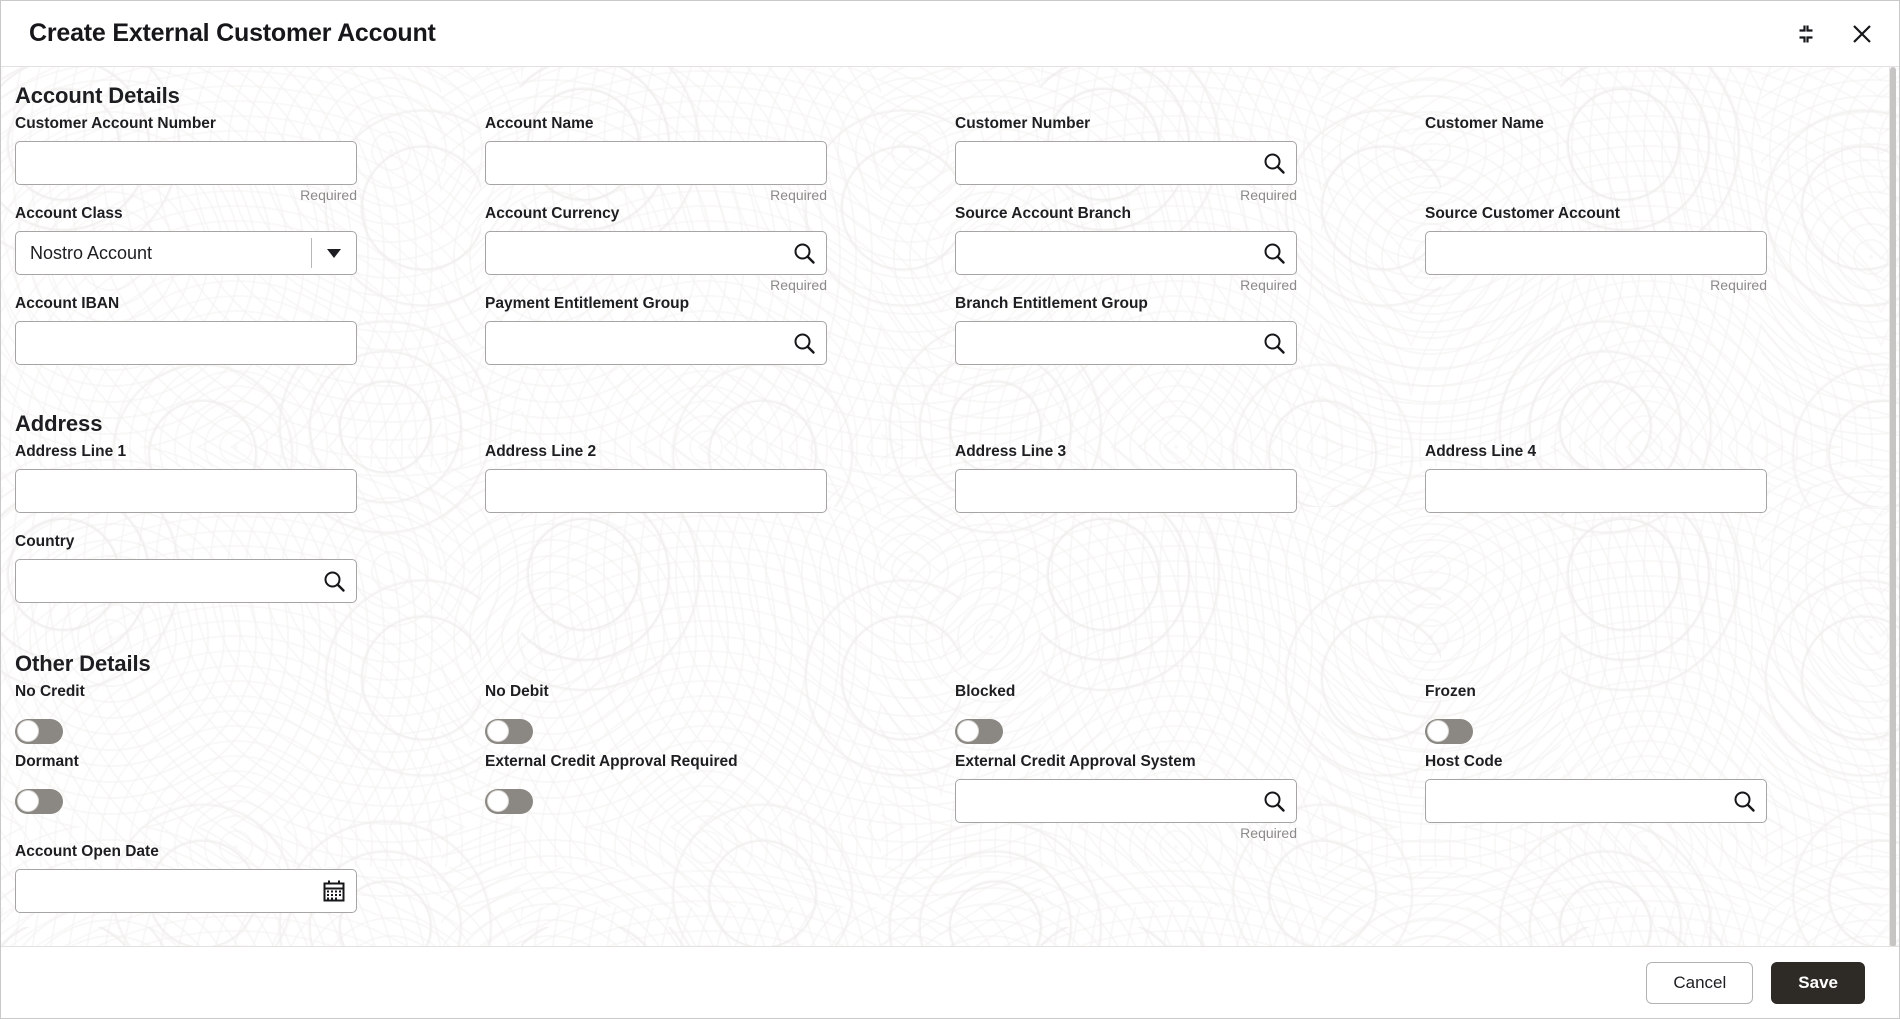 The height and width of the screenshot is (1019, 1900). Describe the element at coordinates (1862, 34) in the screenshot. I see `close-icon` at that location.